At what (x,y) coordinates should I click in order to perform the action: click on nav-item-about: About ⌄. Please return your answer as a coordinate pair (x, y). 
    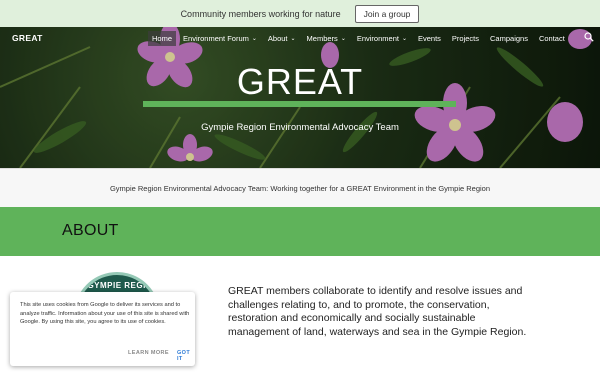
    Looking at the image, I should click on (282, 38).